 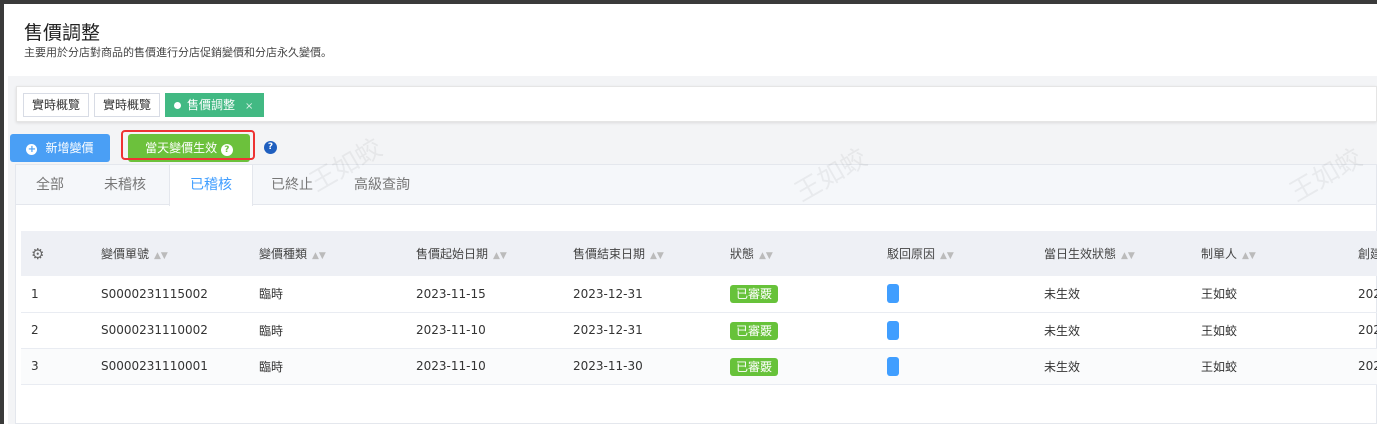 I want to click on column-settings-icon: ⚙, so click(x=56, y=253).